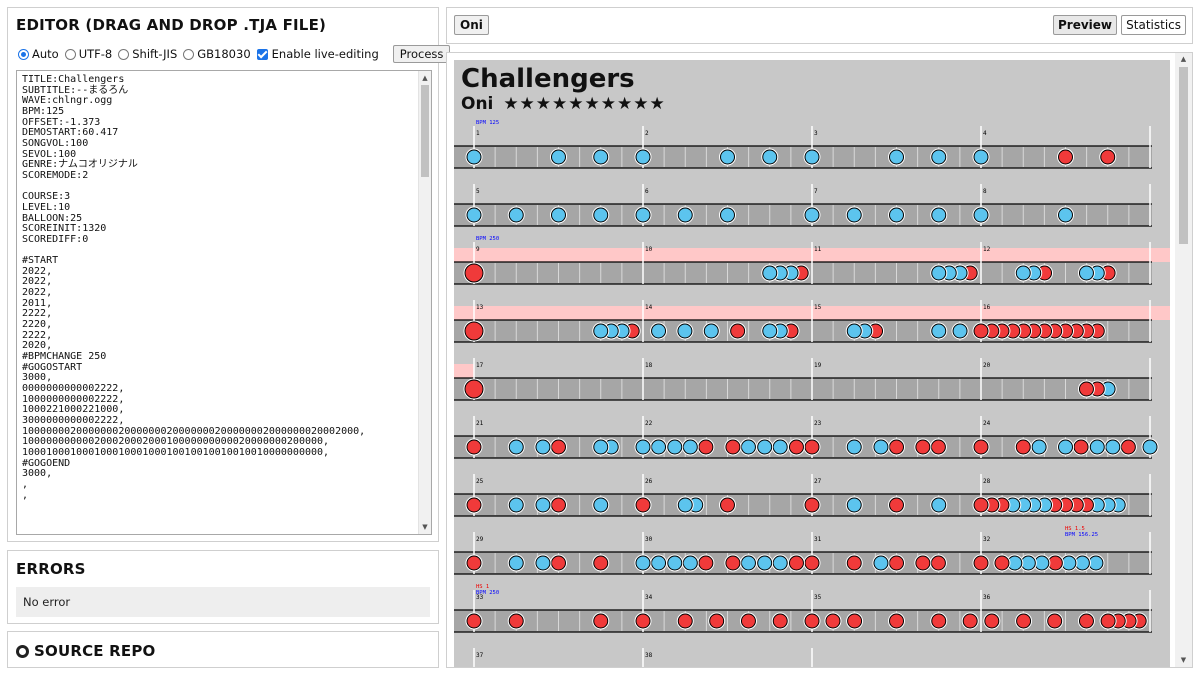 The width and height of the screenshot is (1200, 675). What do you see at coordinates (95, 54) in the screenshot?
I see `encoding-label: UTF-8` at bounding box center [95, 54].